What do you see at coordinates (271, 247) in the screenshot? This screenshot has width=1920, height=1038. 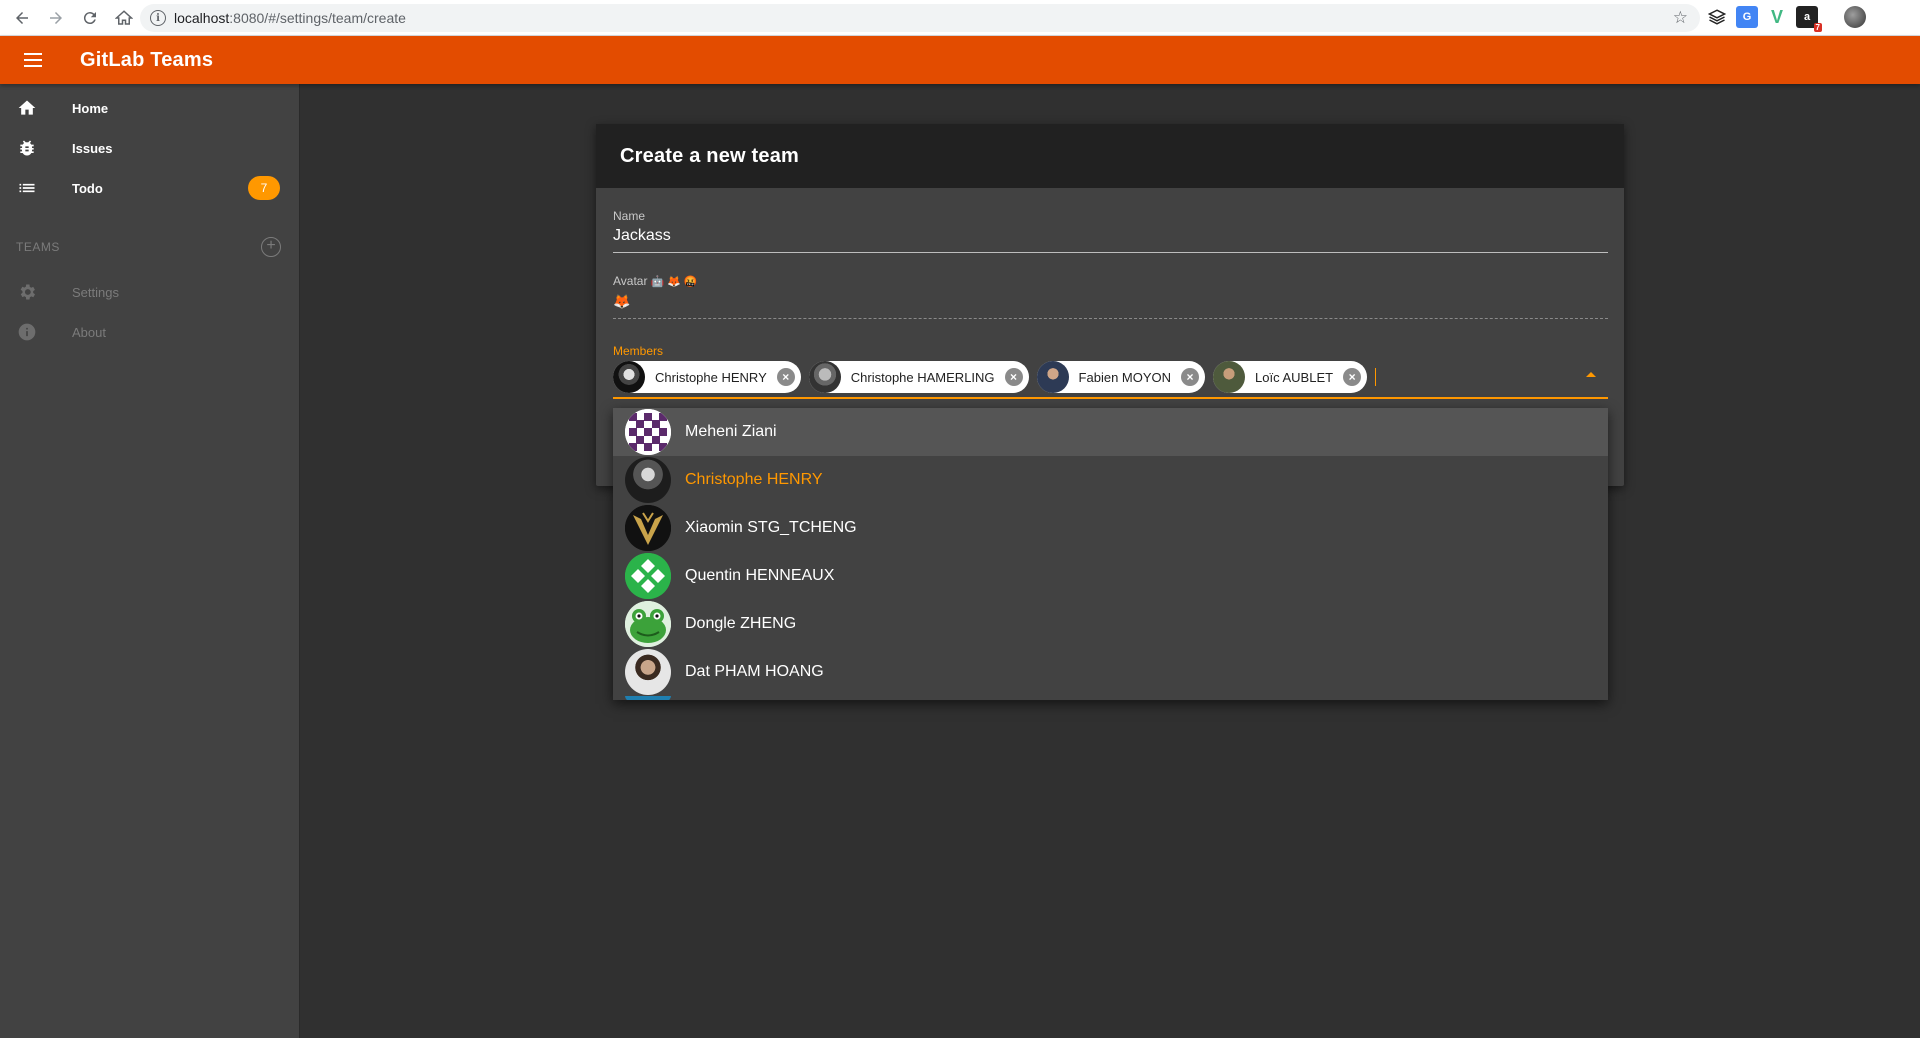 I see `add-team-icon: +` at bounding box center [271, 247].